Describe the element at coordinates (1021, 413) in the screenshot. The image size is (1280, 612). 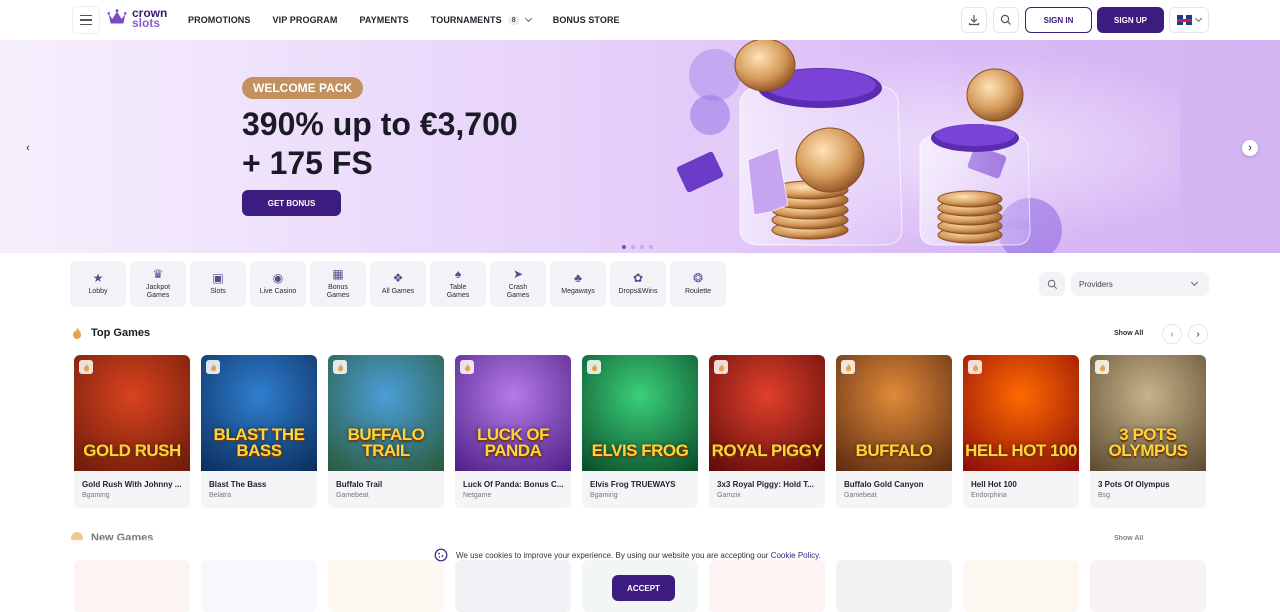
I see `game-thumbnail: HELL HOT 100` at that location.